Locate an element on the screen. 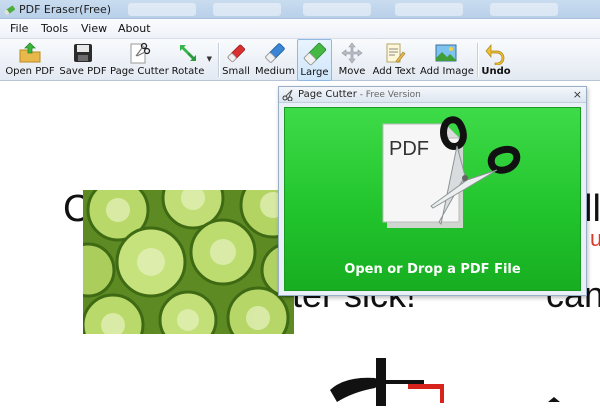 The width and height of the screenshot is (600, 408). undo-label: Undo is located at coordinates (496, 71).